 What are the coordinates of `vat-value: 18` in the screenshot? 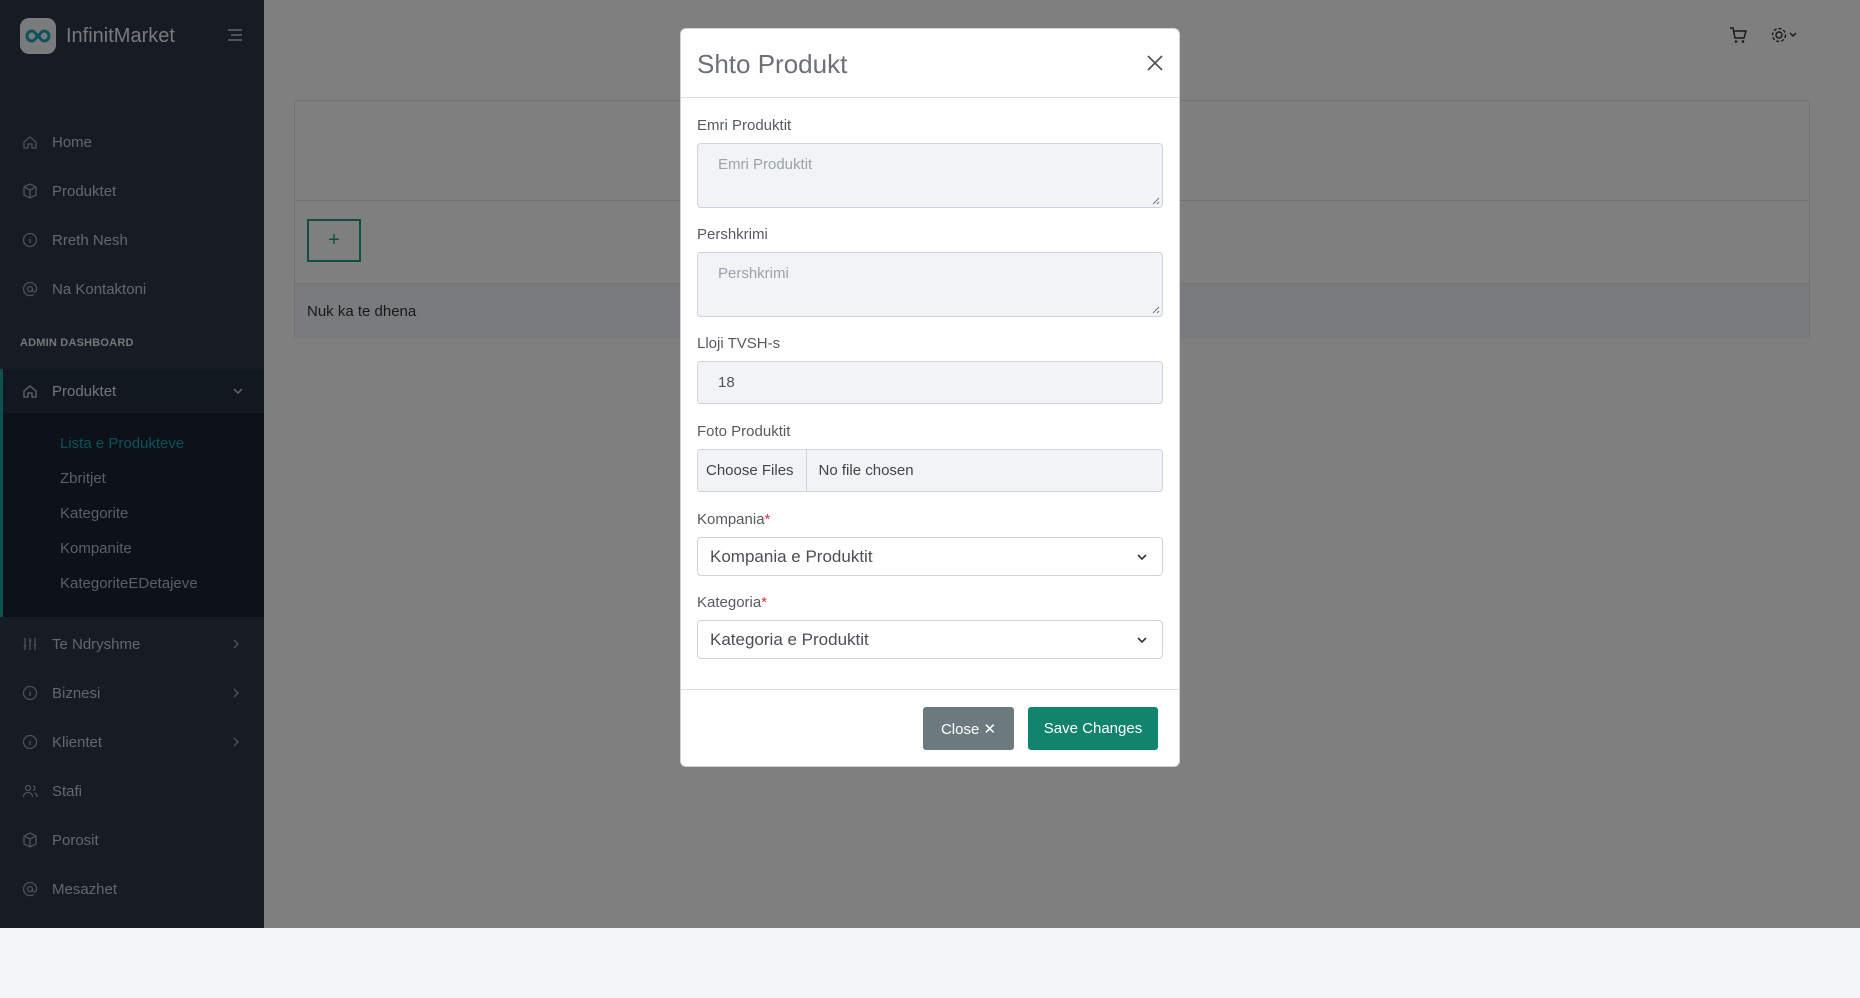 It's located at (726, 382).